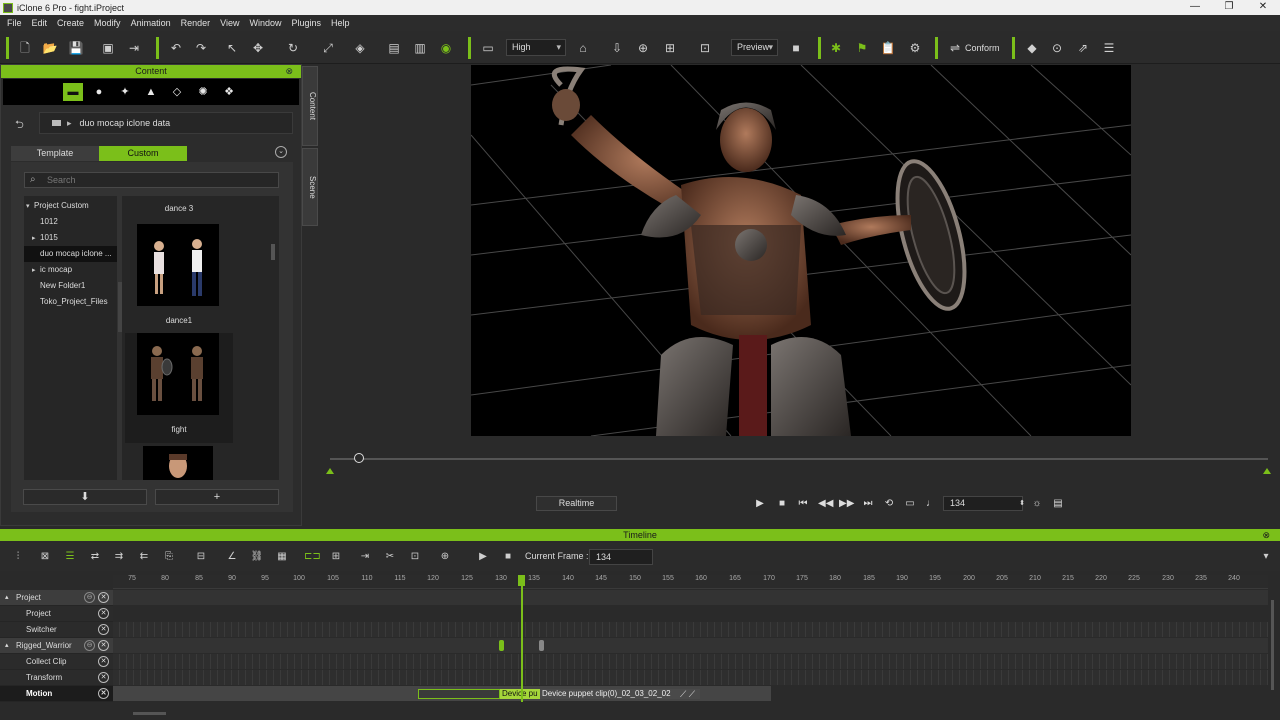  I want to click on playhead, so click(522, 638).